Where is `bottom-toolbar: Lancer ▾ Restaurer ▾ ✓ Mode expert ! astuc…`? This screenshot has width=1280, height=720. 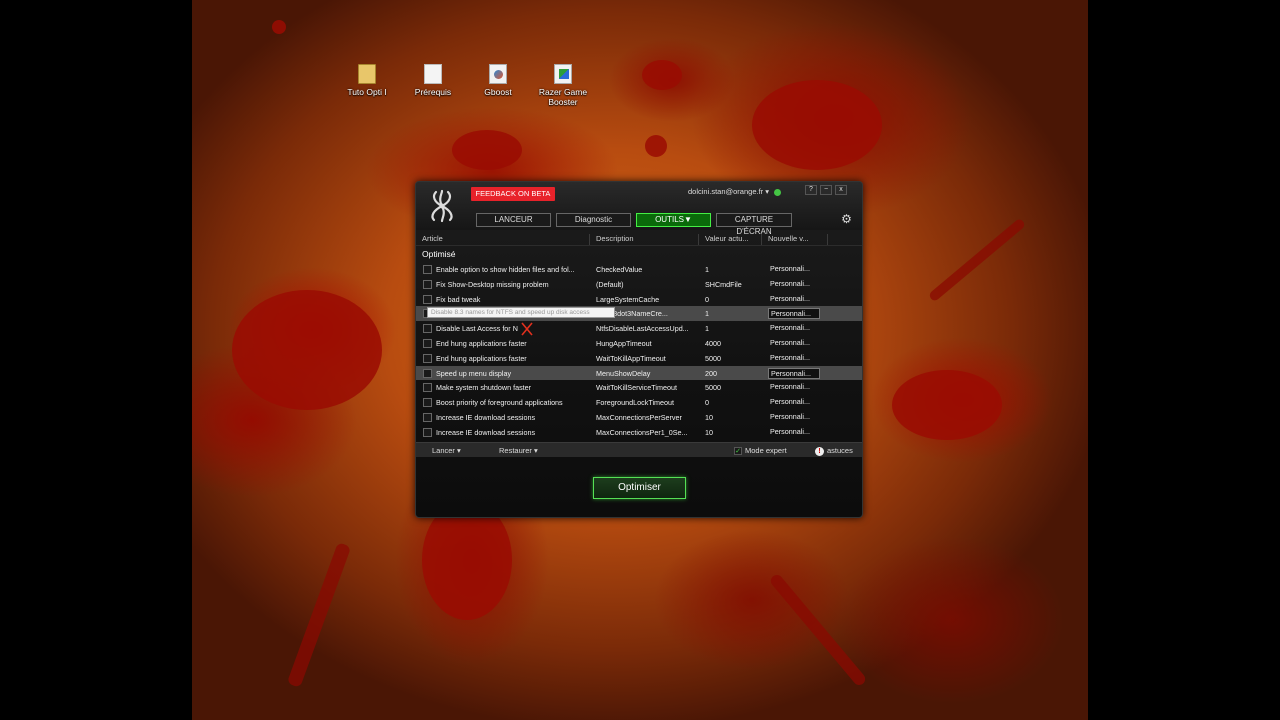 bottom-toolbar: Lancer ▾ Restaurer ▾ ✓ Mode expert ! astuc… is located at coordinates (639, 449).